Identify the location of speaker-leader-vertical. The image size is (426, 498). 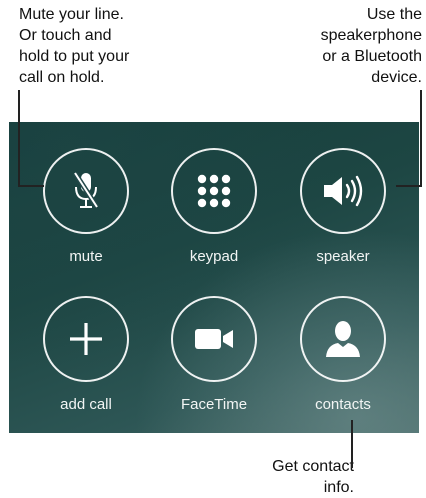
(421, 138).